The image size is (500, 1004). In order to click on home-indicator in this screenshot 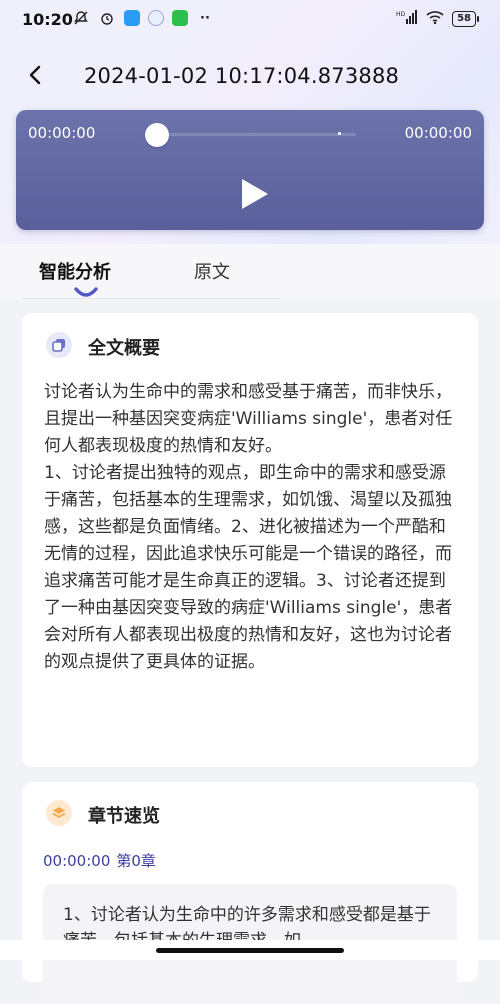, I will do `click(250, 950)`.